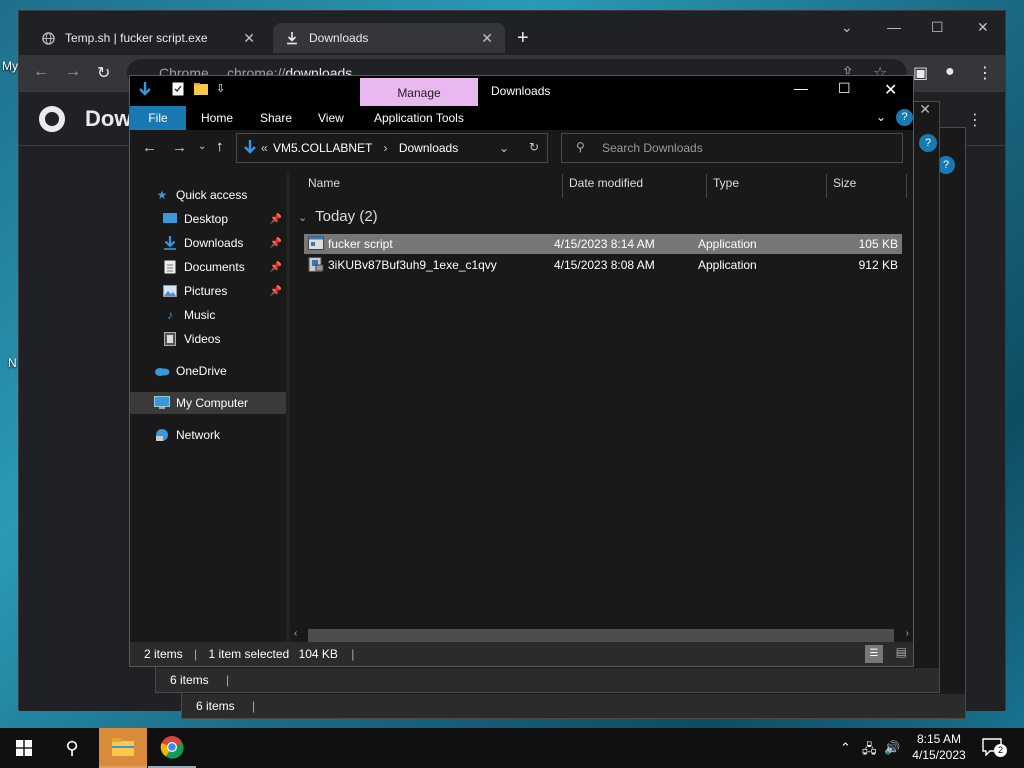  What do you see at coordinates (523, 38) in the screenshot?
I see `new-tab-button: +` at bounding box center [523, 38].